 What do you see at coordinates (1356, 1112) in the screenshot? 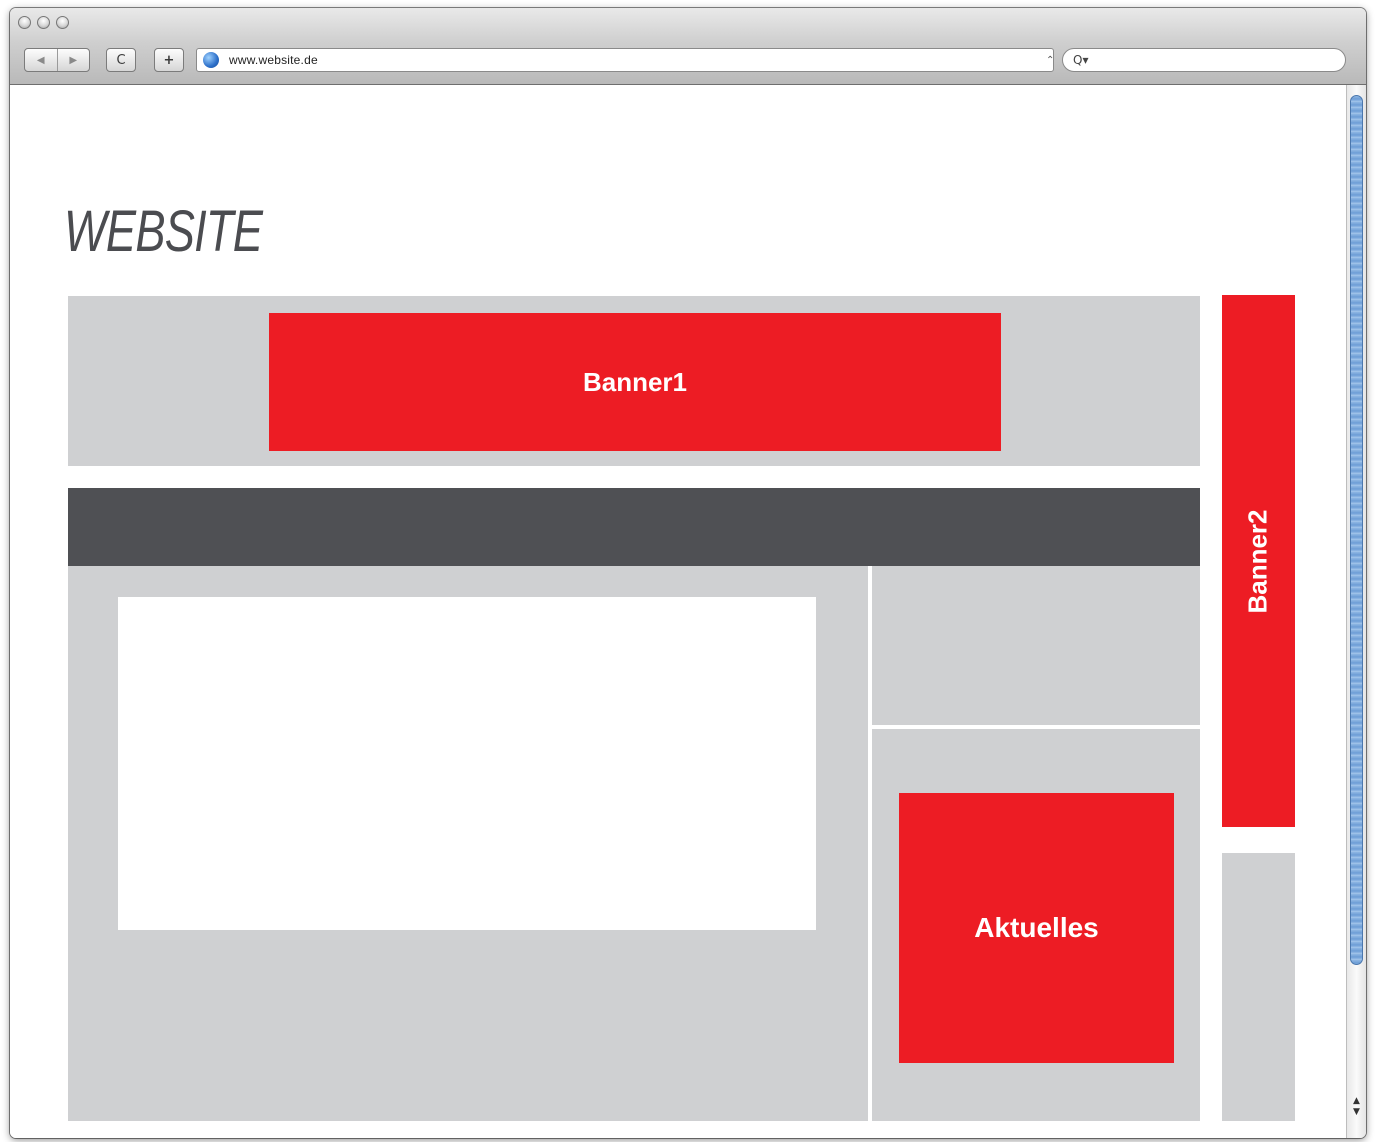
I see `scroll-down-icon: ▼` at bounding box center [1356, 1112].